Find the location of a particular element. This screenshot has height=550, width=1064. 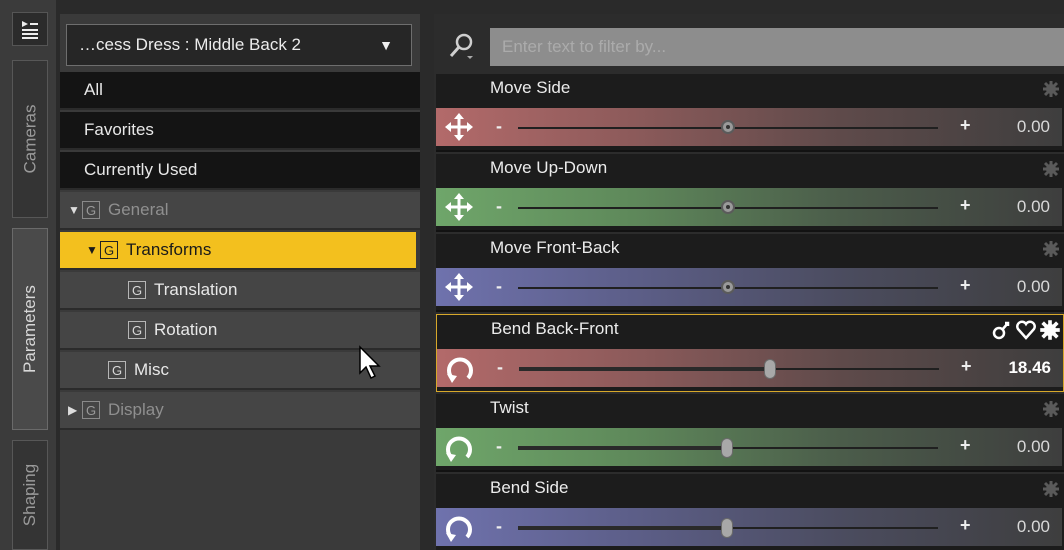

tree-item-general: ▼ G General is located at coordinates (240, 211).